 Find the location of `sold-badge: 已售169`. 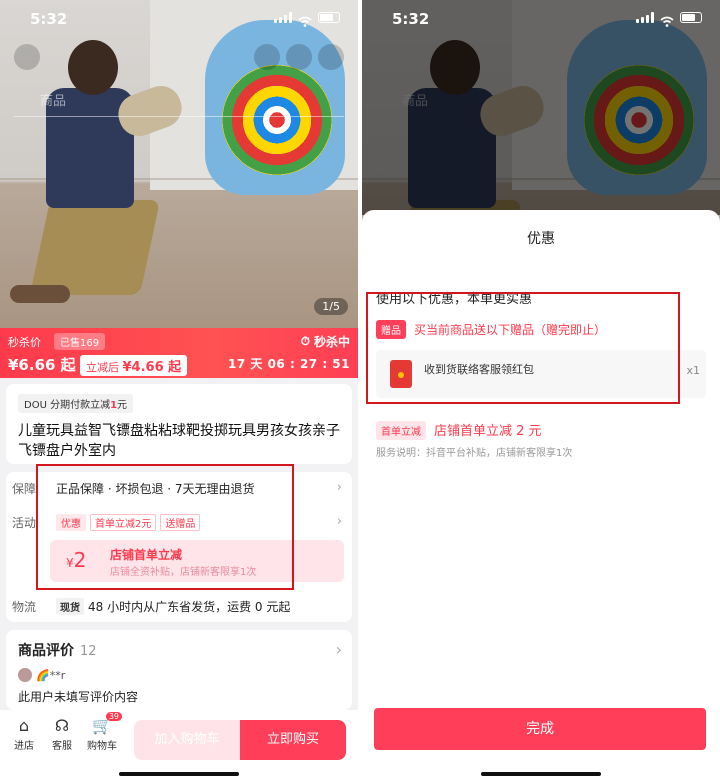

sold-badge: 已售169 is located at coordinates (80, 341).